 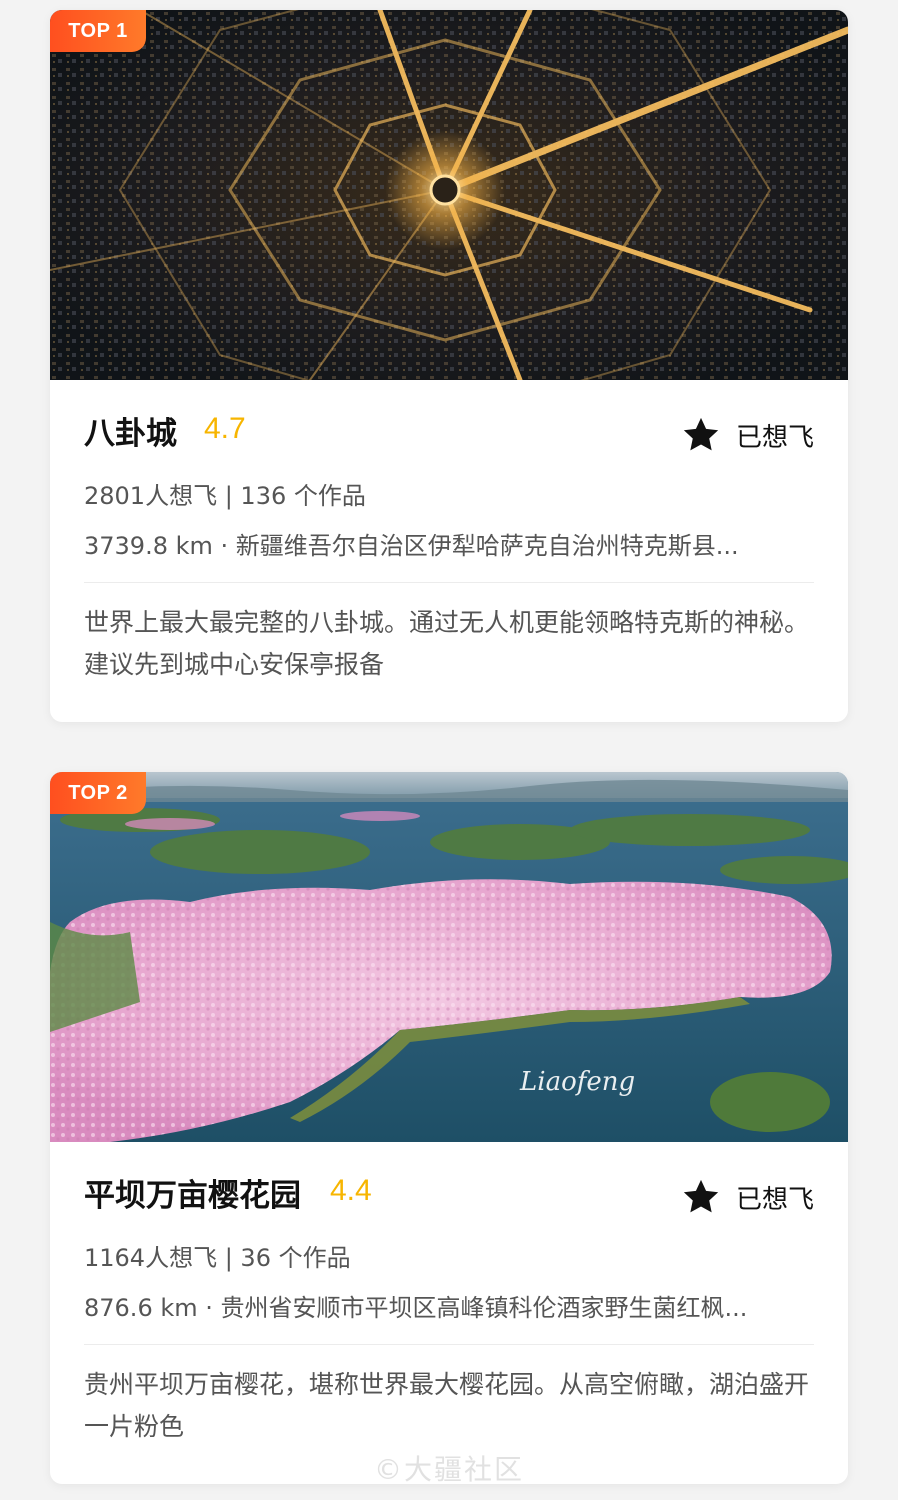 I want to click on destination-stats: 2801人想飞 | 136 个作品, so click(x=225, y=496).